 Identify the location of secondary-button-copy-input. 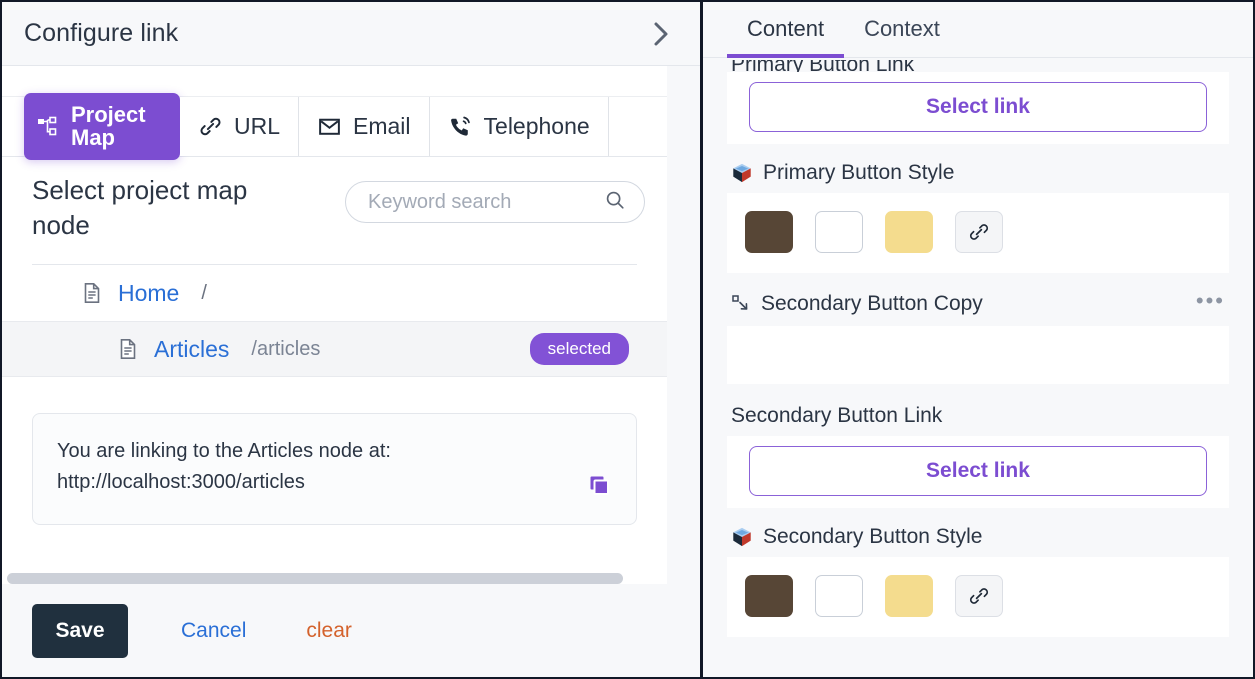
(978, 355).